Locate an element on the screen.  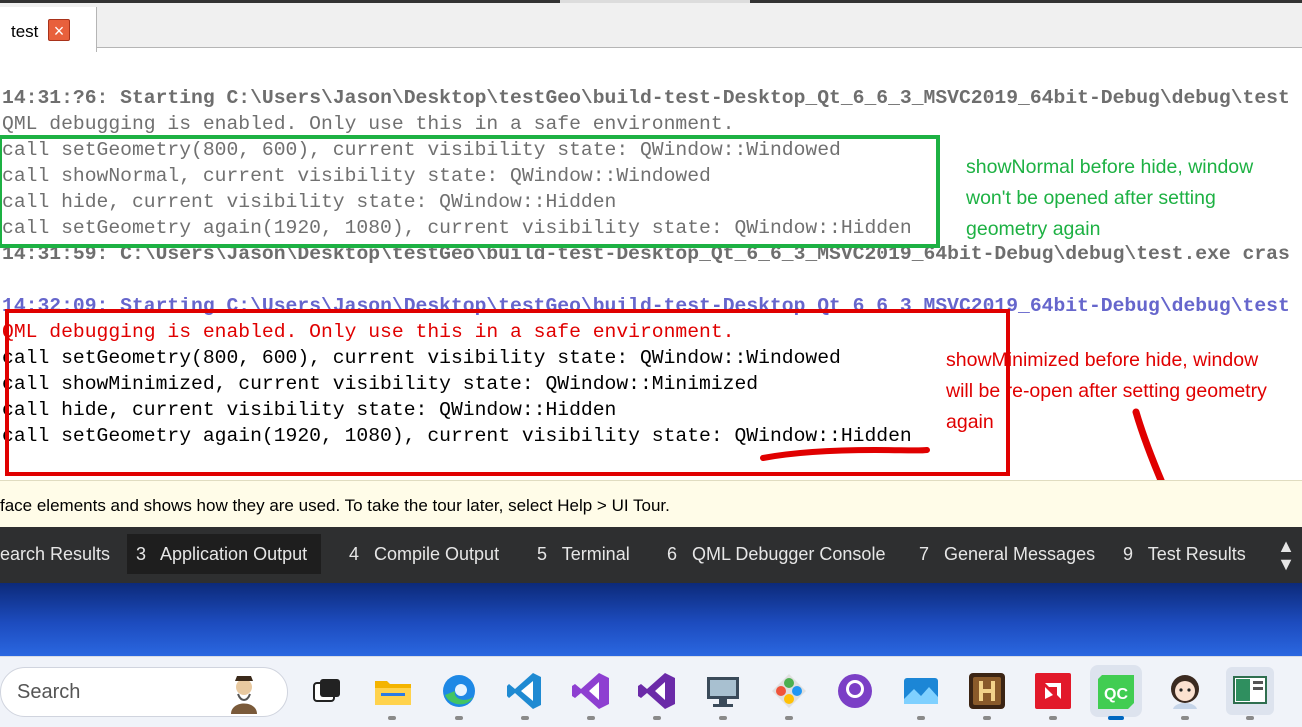
amd-software-icon is located at coordinates (1053, 691).